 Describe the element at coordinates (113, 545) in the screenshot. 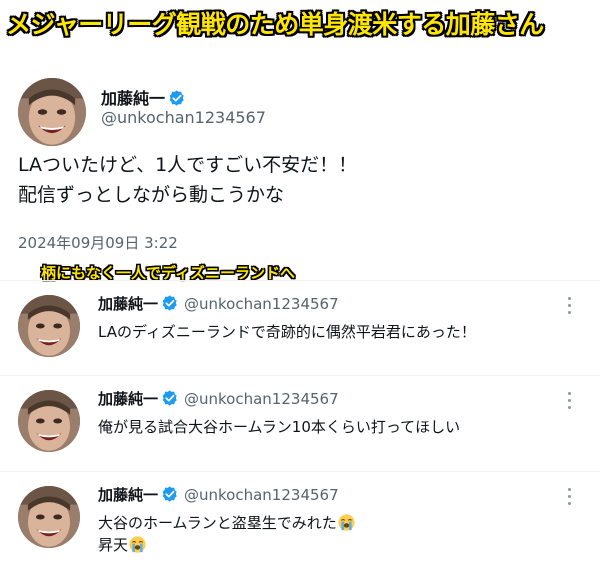

I see `tweet-text-line-text: 昇天` at that location.